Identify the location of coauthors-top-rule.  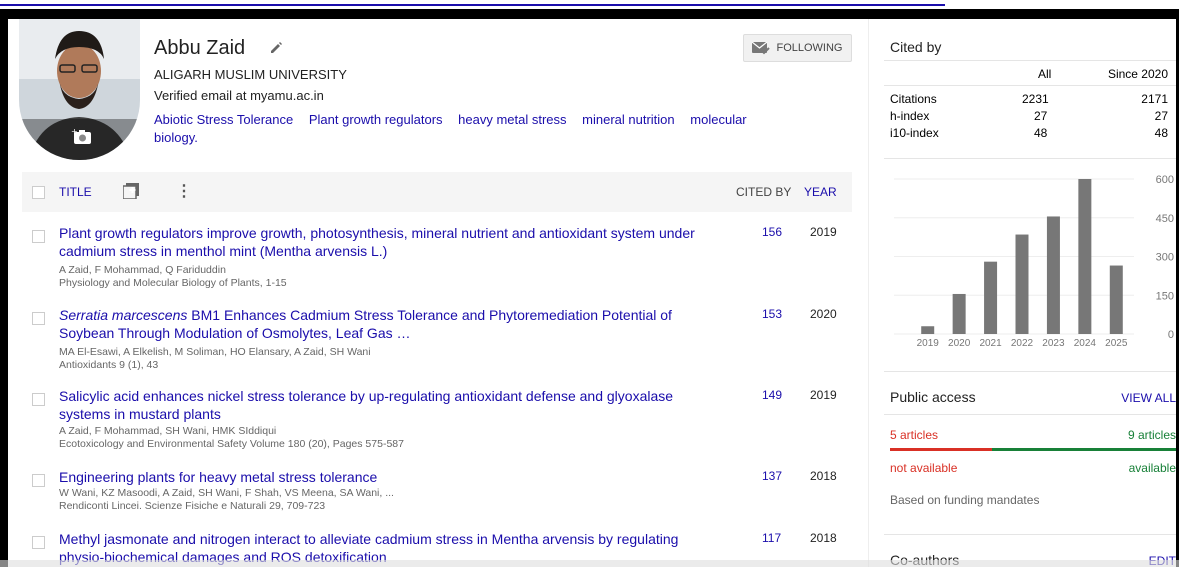
(1030, 534).